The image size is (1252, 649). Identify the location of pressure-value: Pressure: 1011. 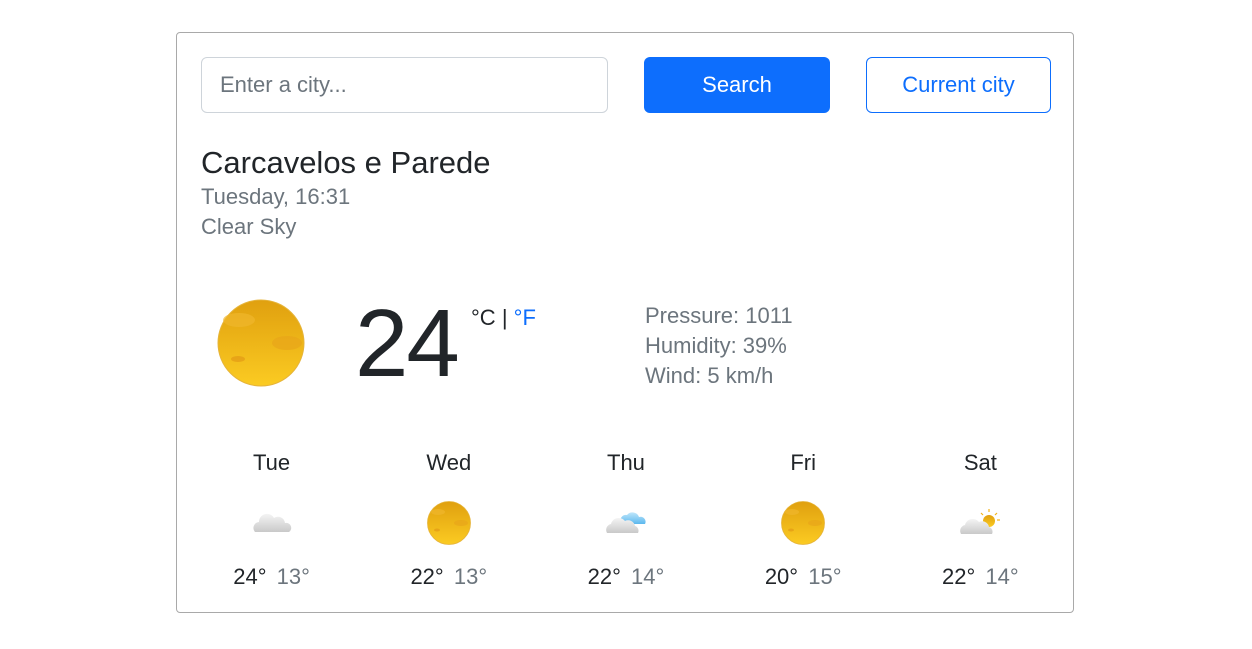
(719, 315).